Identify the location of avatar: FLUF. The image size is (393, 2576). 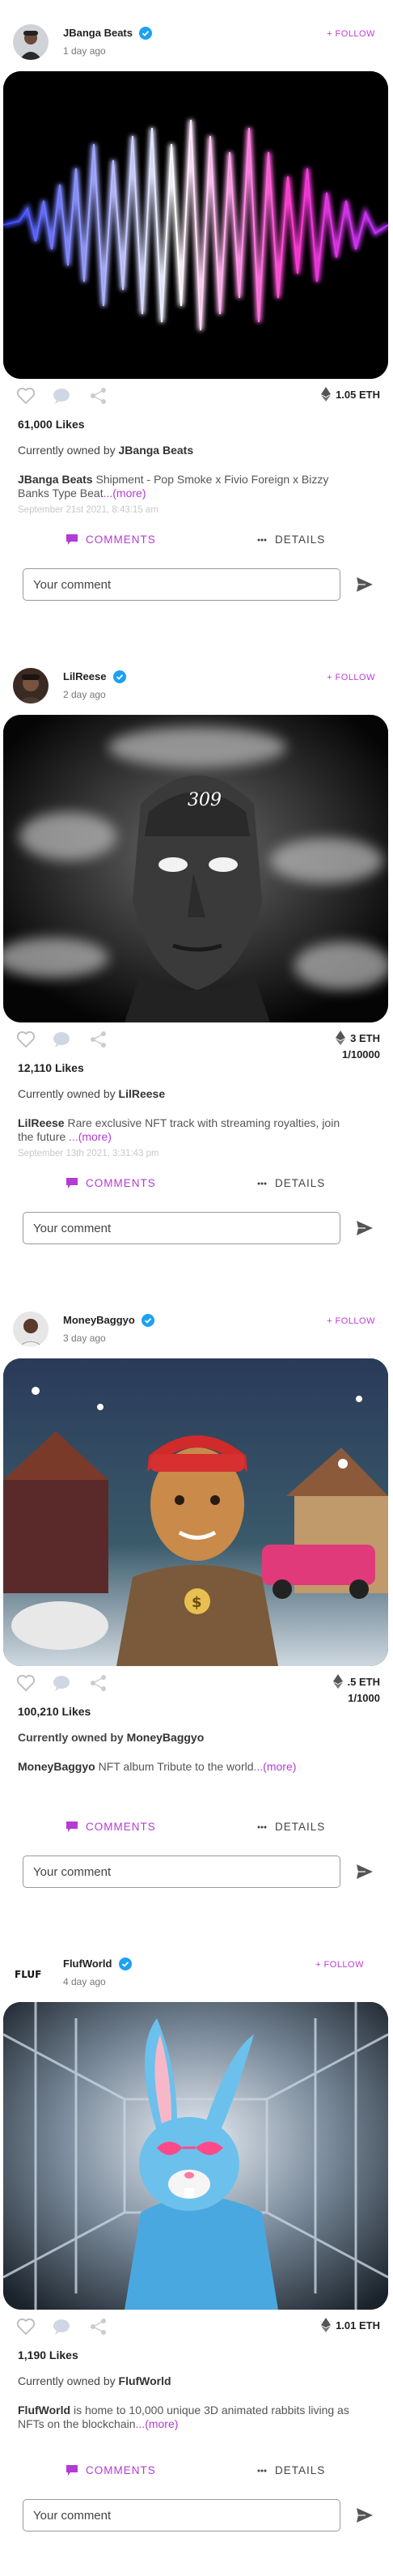
(31, 1973).